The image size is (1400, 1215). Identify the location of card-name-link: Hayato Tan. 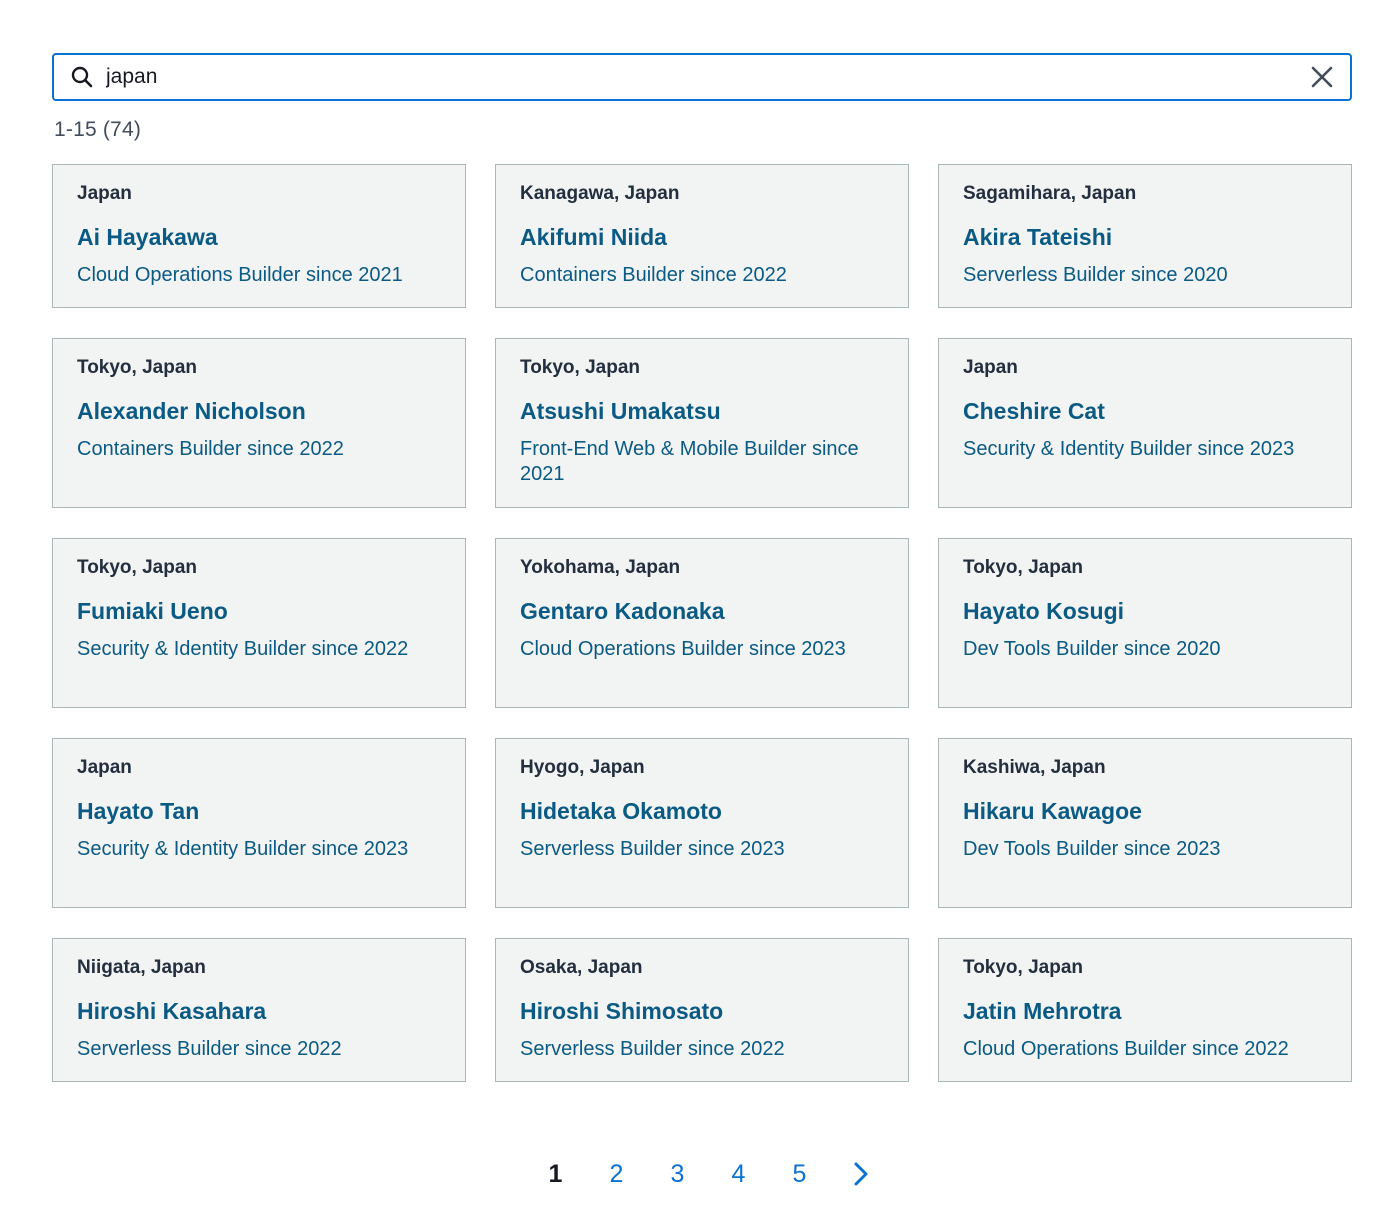
(259, 811).